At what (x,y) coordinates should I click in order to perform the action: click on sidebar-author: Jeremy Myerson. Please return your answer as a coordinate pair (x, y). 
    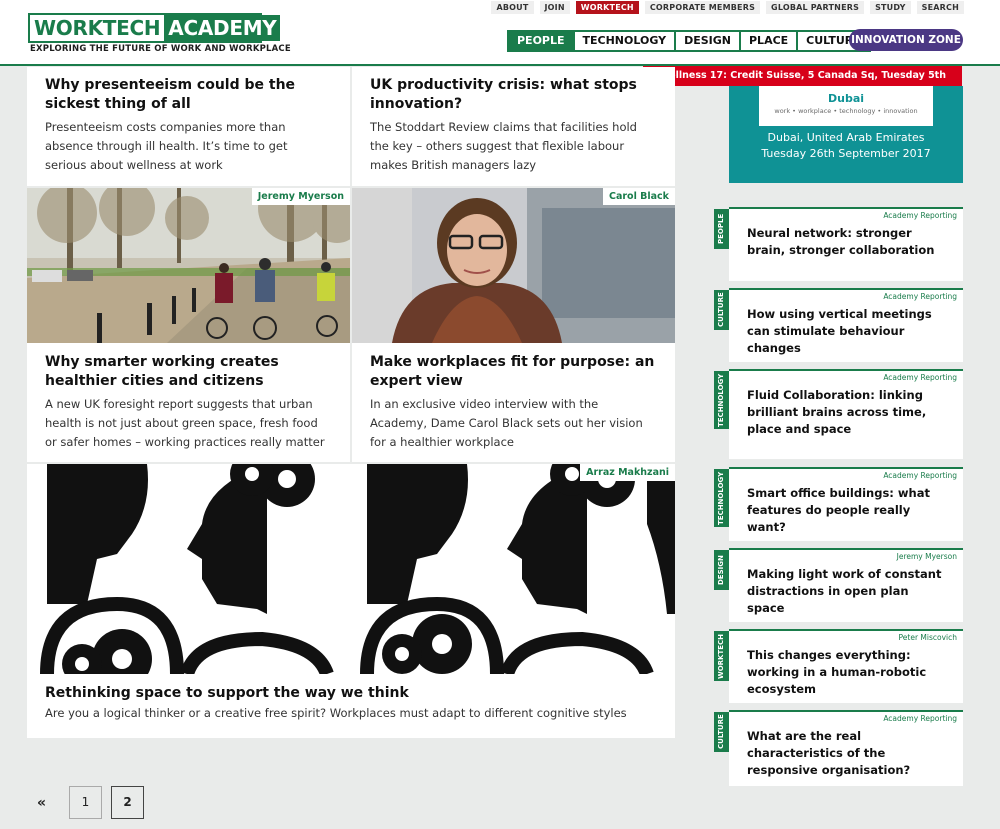
    Looking at the image, I should click on (927, 556).